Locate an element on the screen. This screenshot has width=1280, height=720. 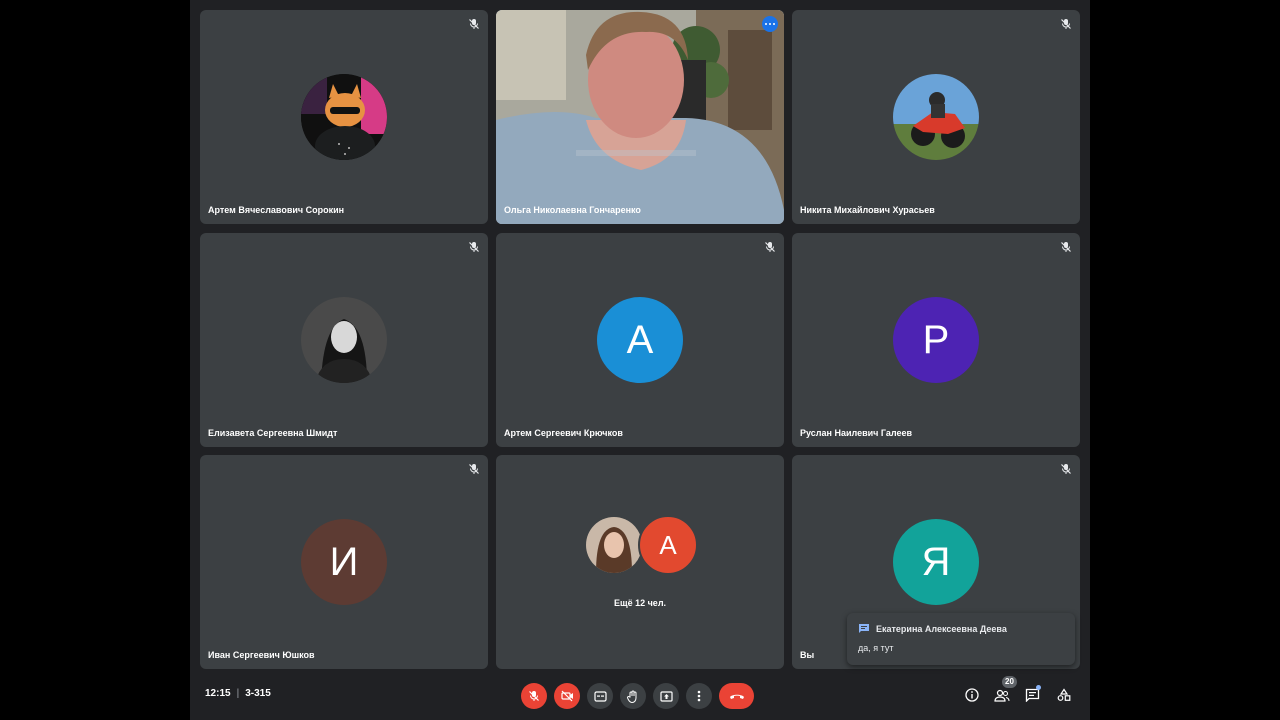
leave-call-button is located at coordinates (736, 696).